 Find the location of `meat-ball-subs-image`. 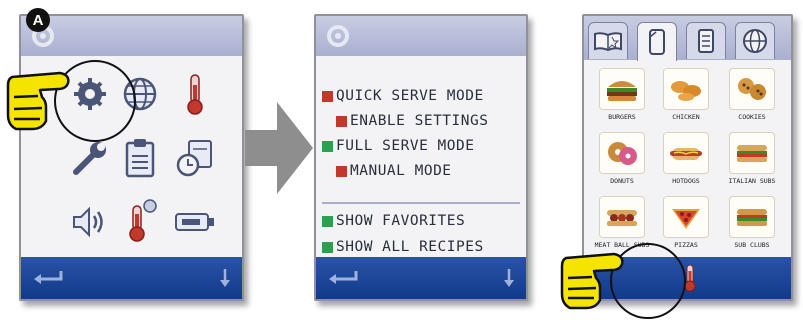

meat-ball-subs-image is located at coordinates (622, 217).